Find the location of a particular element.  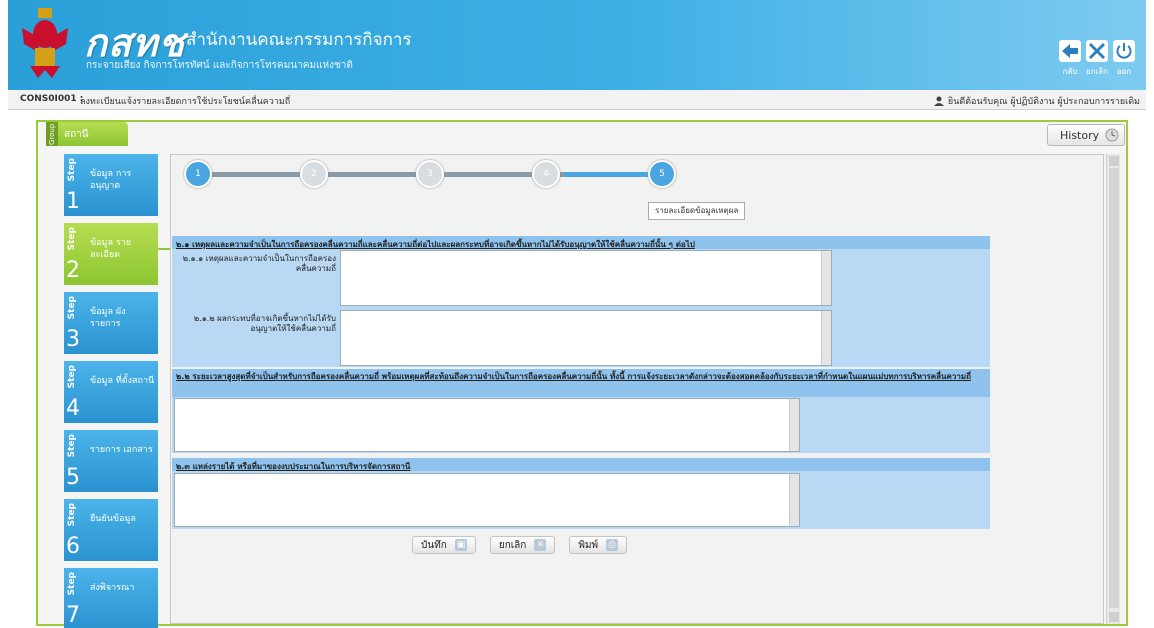

field-2-1-1-textarea is located at coordinates (586, 278).